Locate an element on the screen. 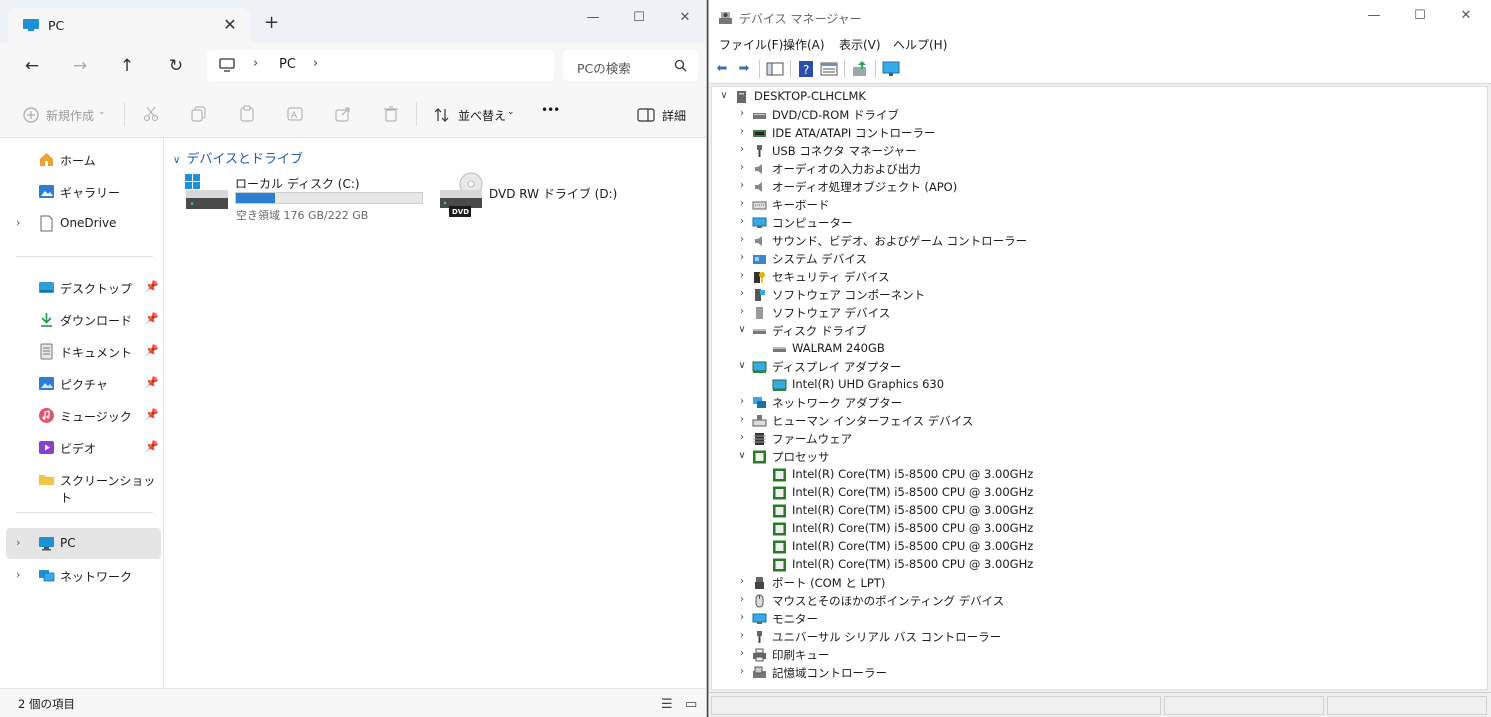 The image size is (1491, 717). update-driver-icon is located at coordinates (860, 69).